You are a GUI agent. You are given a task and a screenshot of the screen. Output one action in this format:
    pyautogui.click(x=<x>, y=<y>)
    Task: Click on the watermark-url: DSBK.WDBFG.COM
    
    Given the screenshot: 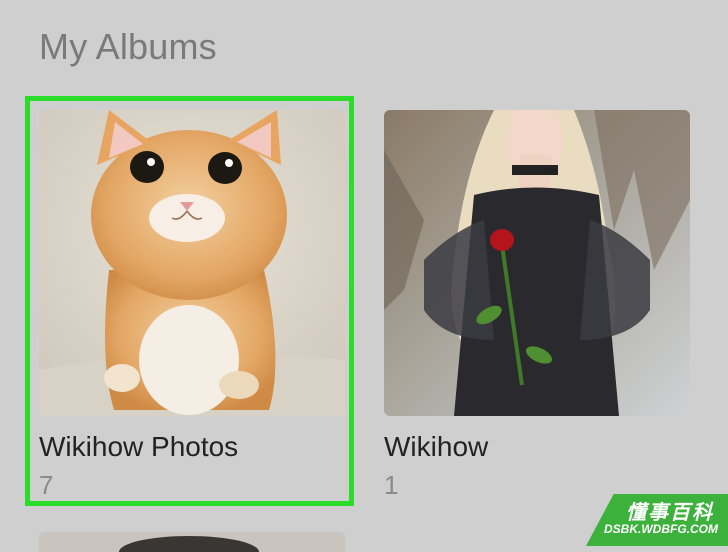 What is the action you would take?
    pyautogui.click(x=661, y=529)
    